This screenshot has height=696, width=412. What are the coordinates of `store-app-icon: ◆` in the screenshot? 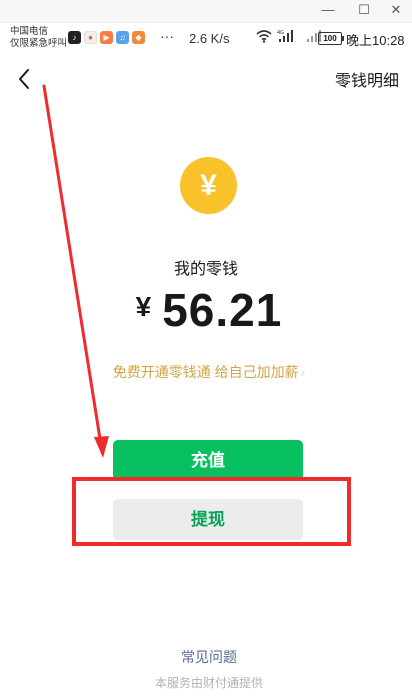 It's located at (138, 37).